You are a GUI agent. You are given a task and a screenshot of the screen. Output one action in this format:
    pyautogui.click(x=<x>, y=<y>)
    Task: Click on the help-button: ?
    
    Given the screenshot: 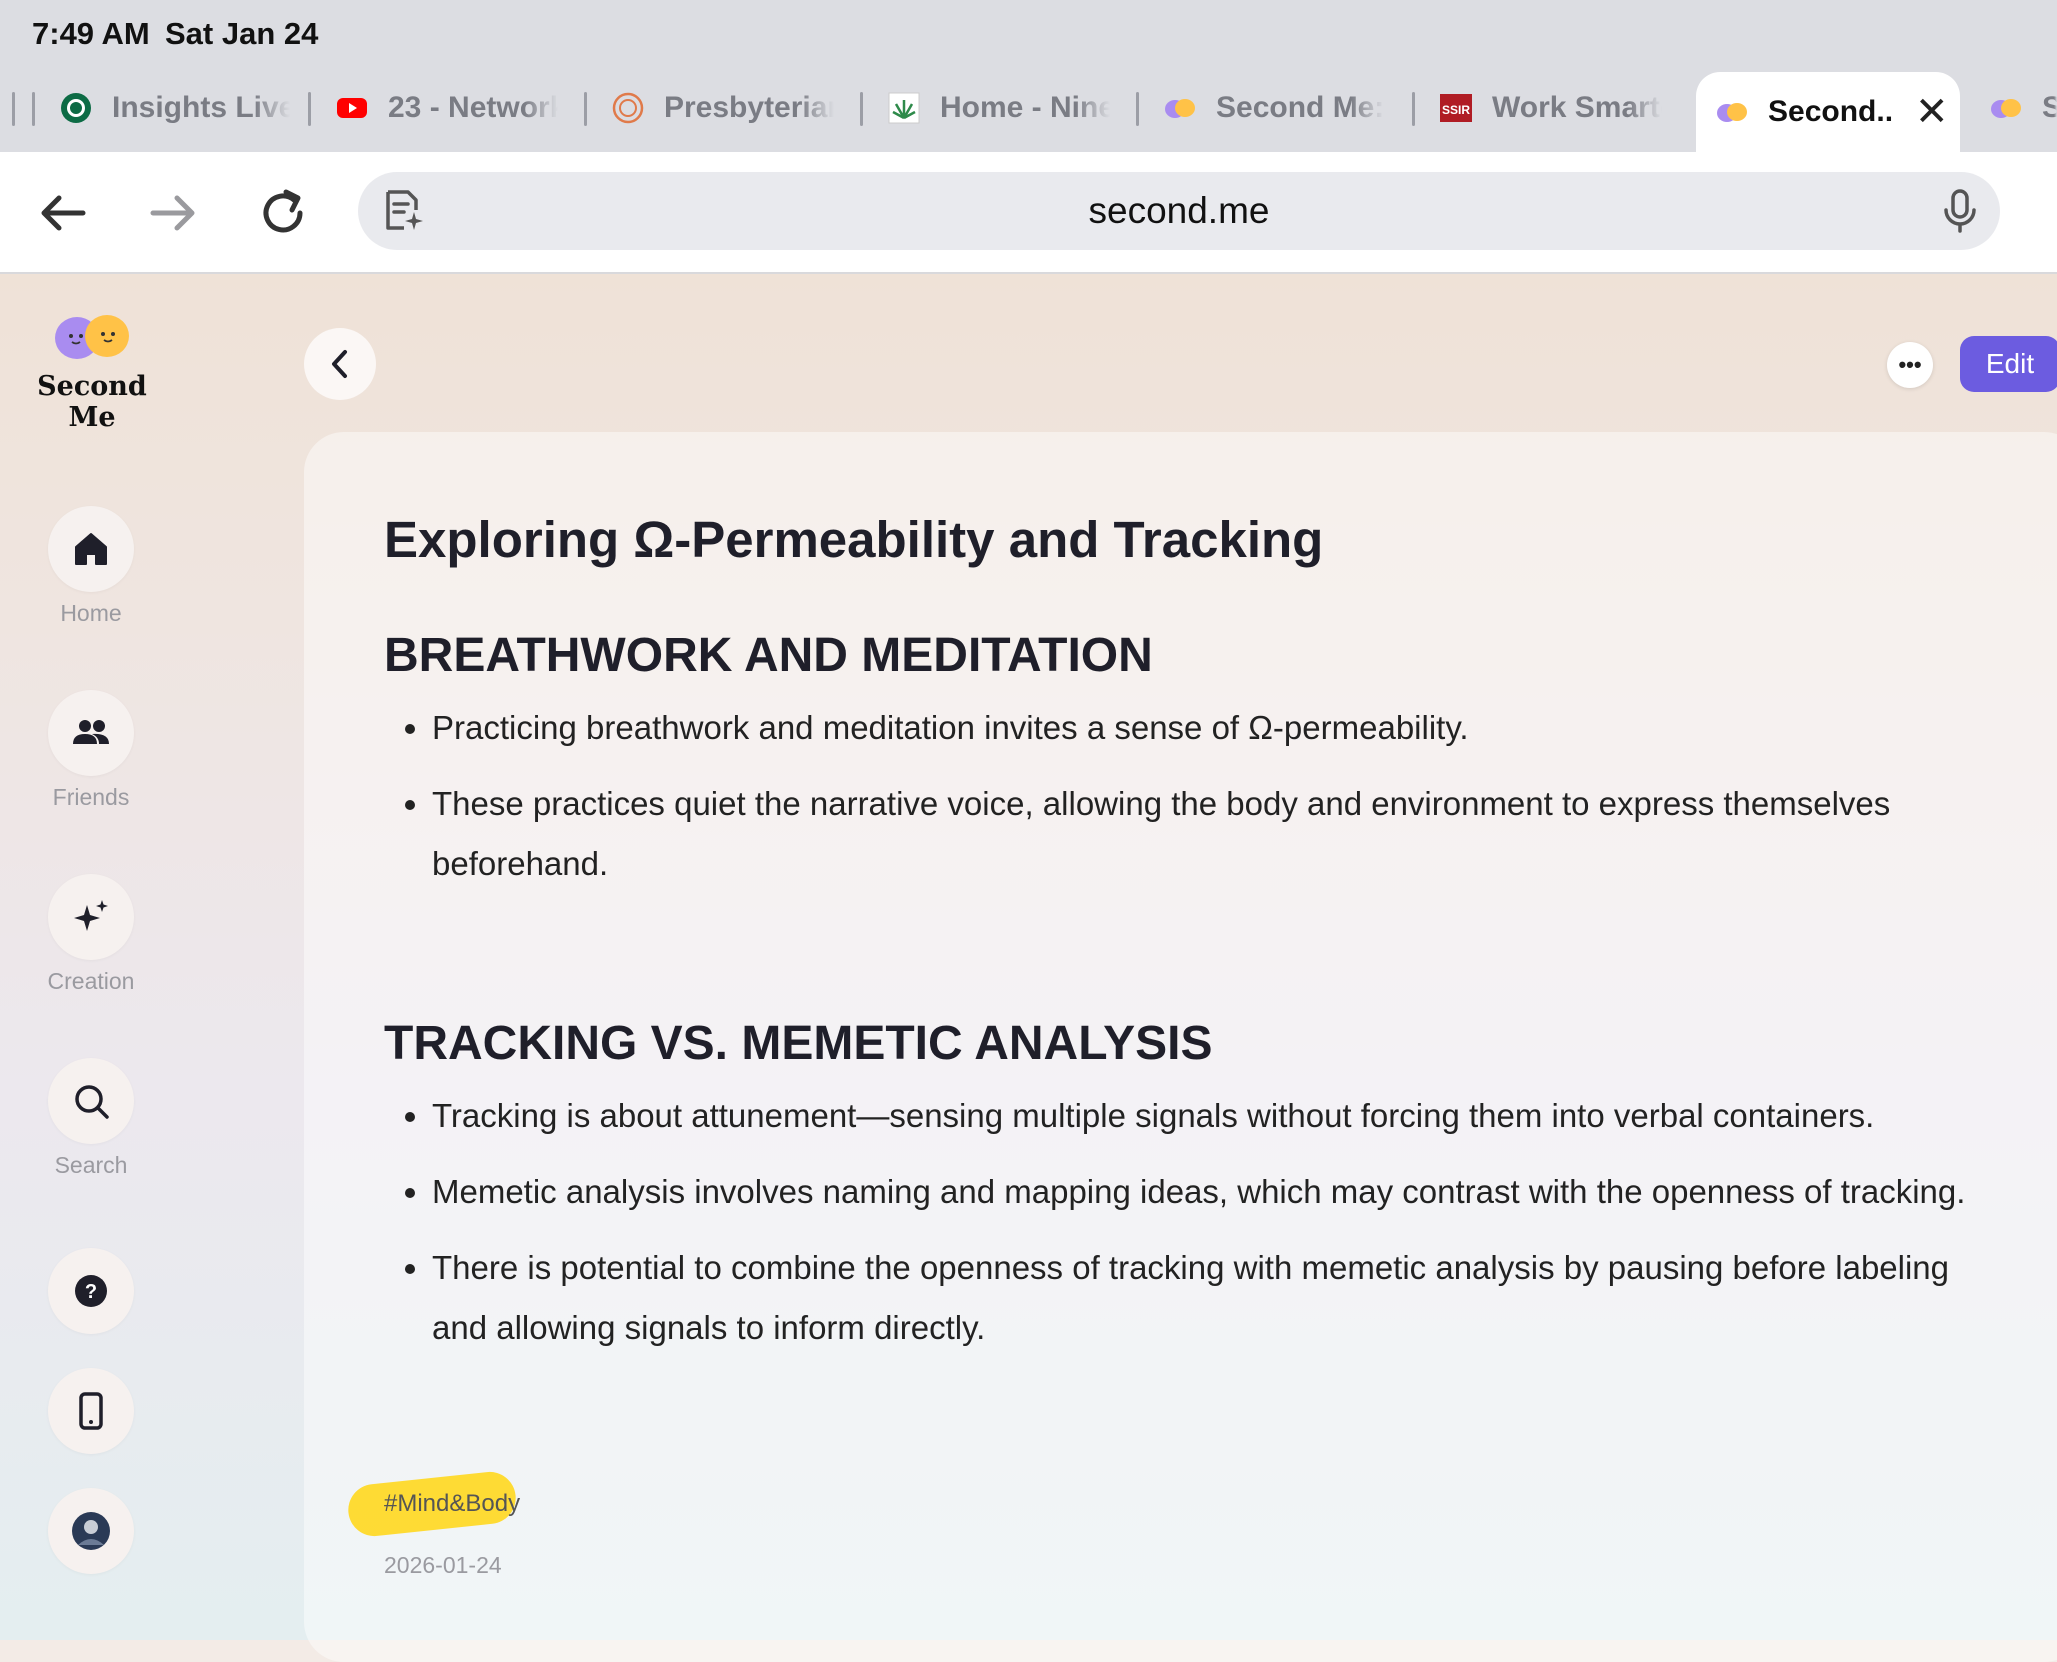 What is the action you would take?
    pyautogui.click(x=91, y=1291)
    